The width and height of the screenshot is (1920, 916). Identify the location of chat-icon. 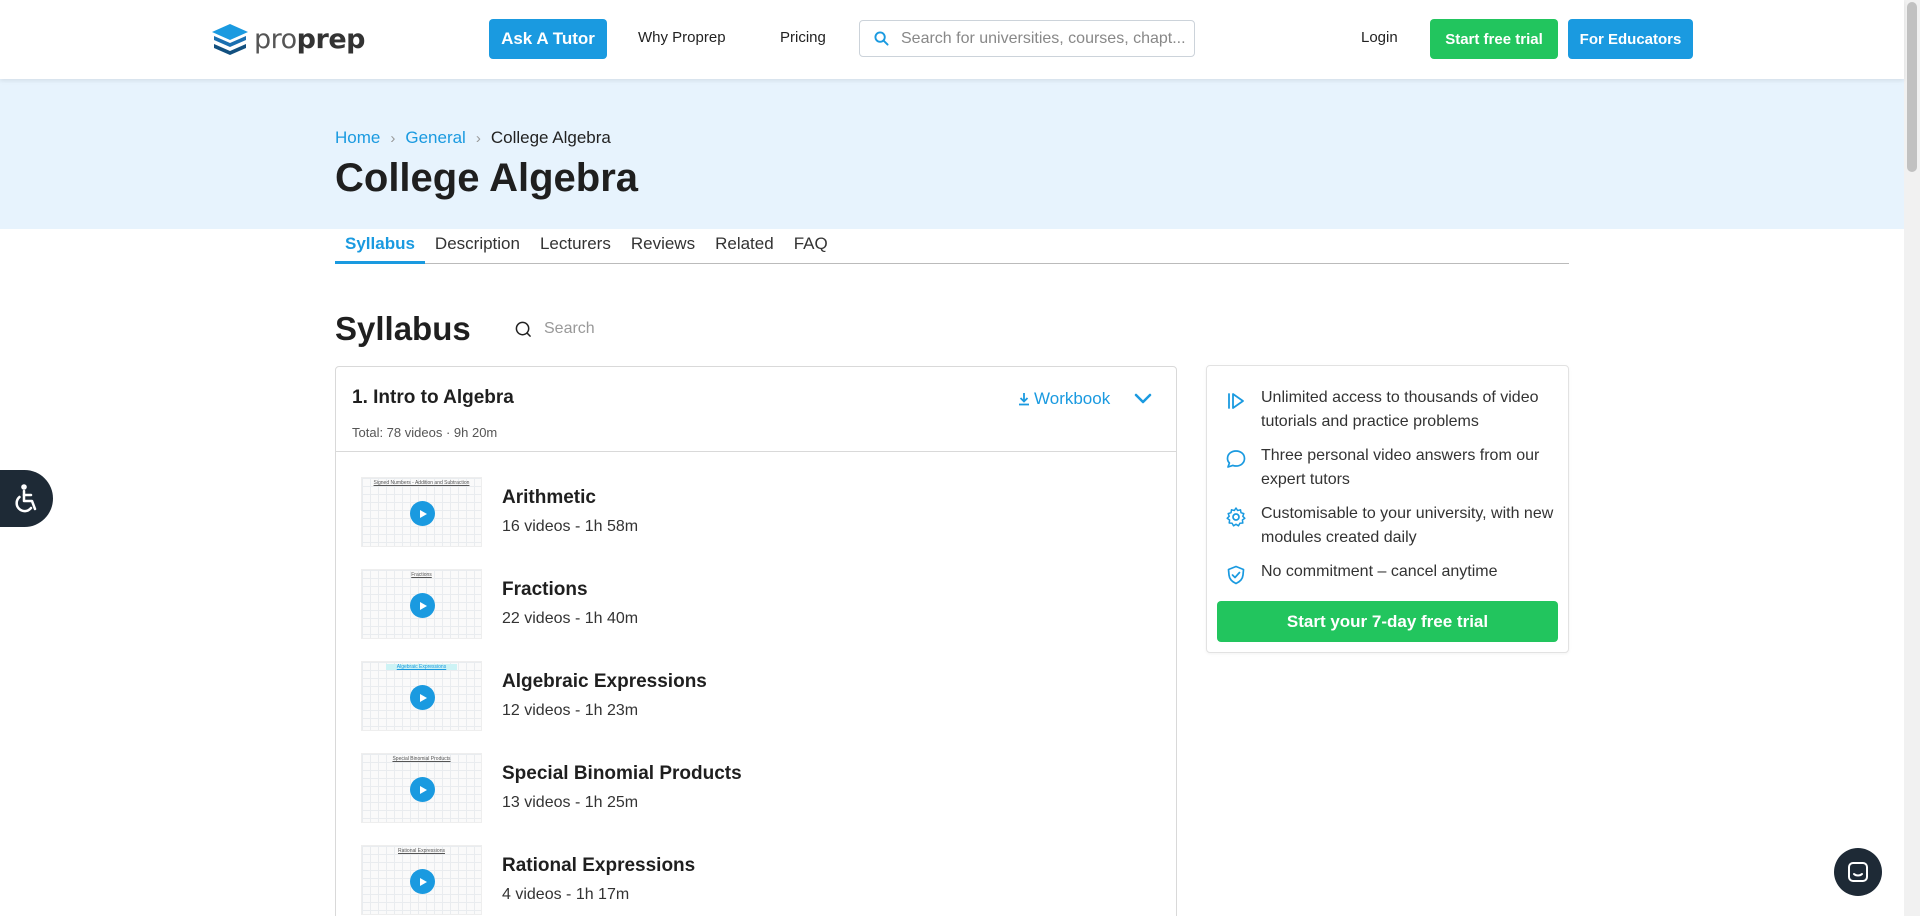
(1858, 872).